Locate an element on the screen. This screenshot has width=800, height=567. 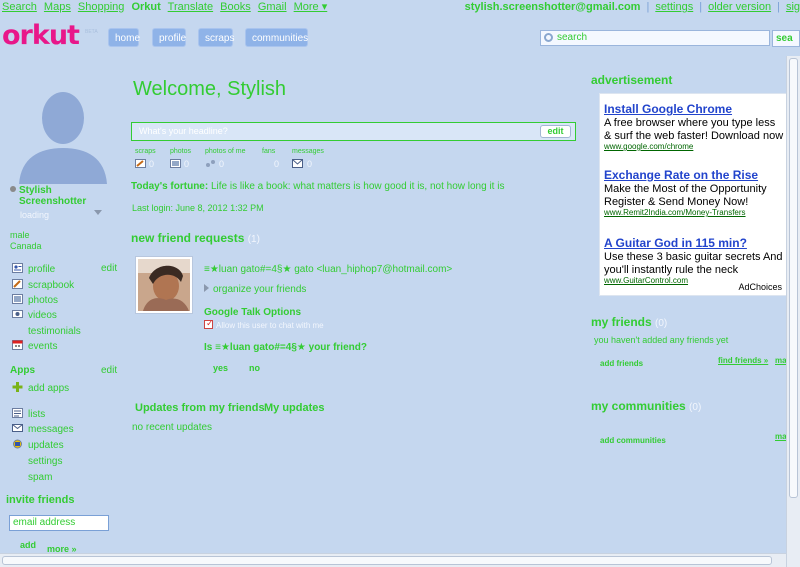
ad-2-url: www.Remit2India.com/Money-Transfers is located at coordinates (675, 212).